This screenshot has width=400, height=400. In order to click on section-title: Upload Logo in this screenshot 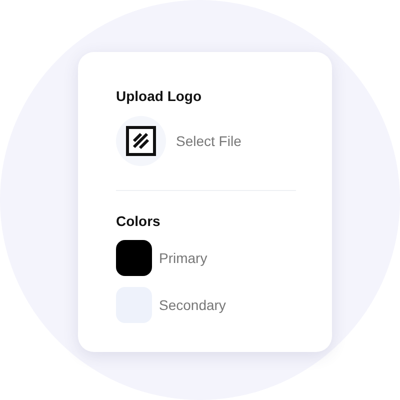, I will do `click(159, 96)`.